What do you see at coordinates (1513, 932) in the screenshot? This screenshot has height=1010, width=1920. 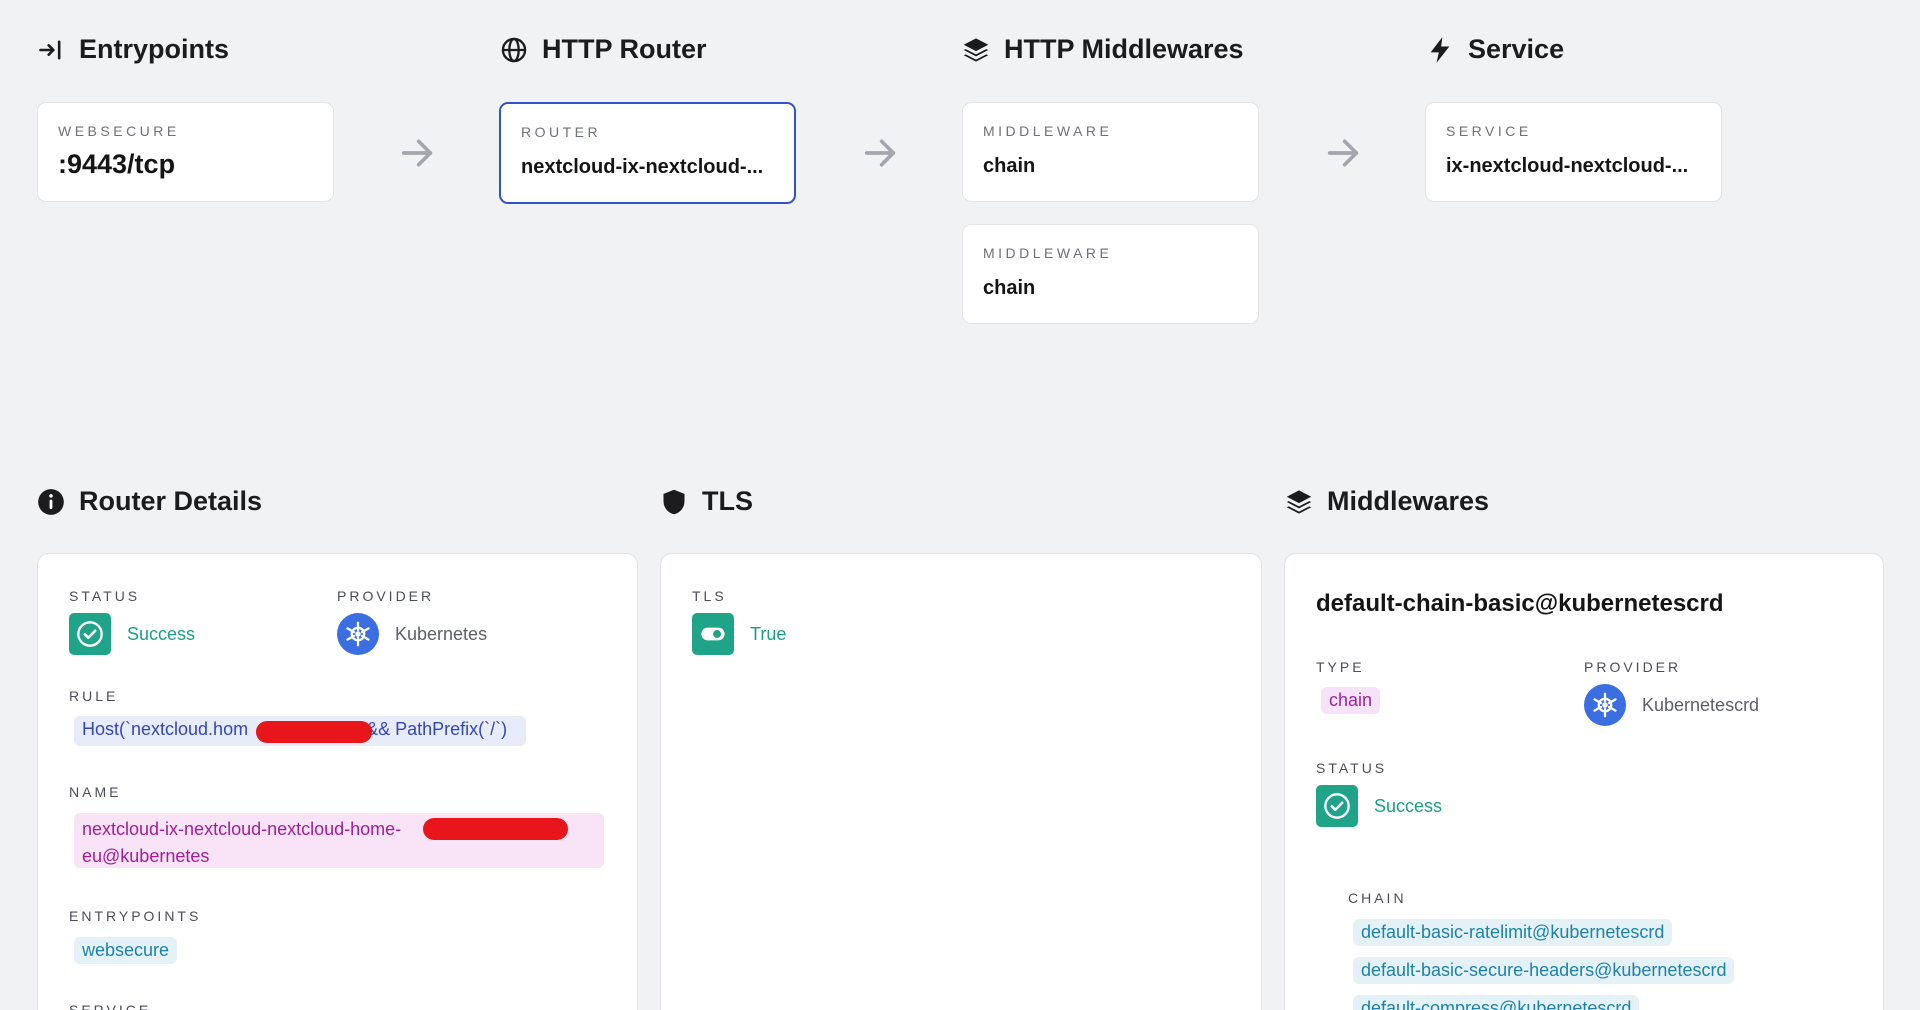 I see `chain-item: default-basic-ratelimit@kubernetescrd` at bounding box center [1513, 932].